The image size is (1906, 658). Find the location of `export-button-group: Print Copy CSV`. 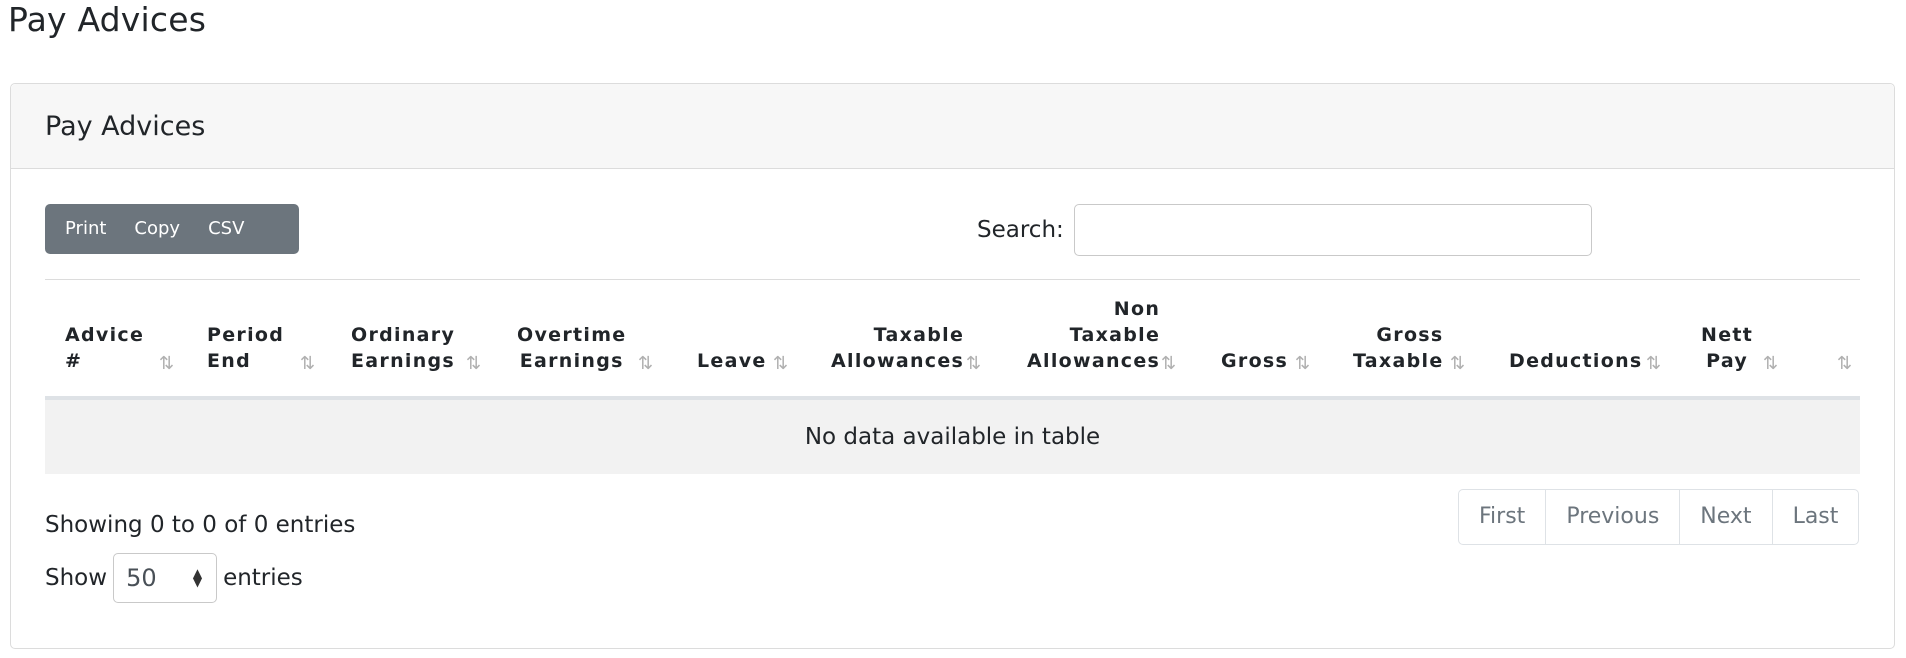

export-button-group: Print Copy CSV is located at coordinates (172, 229).